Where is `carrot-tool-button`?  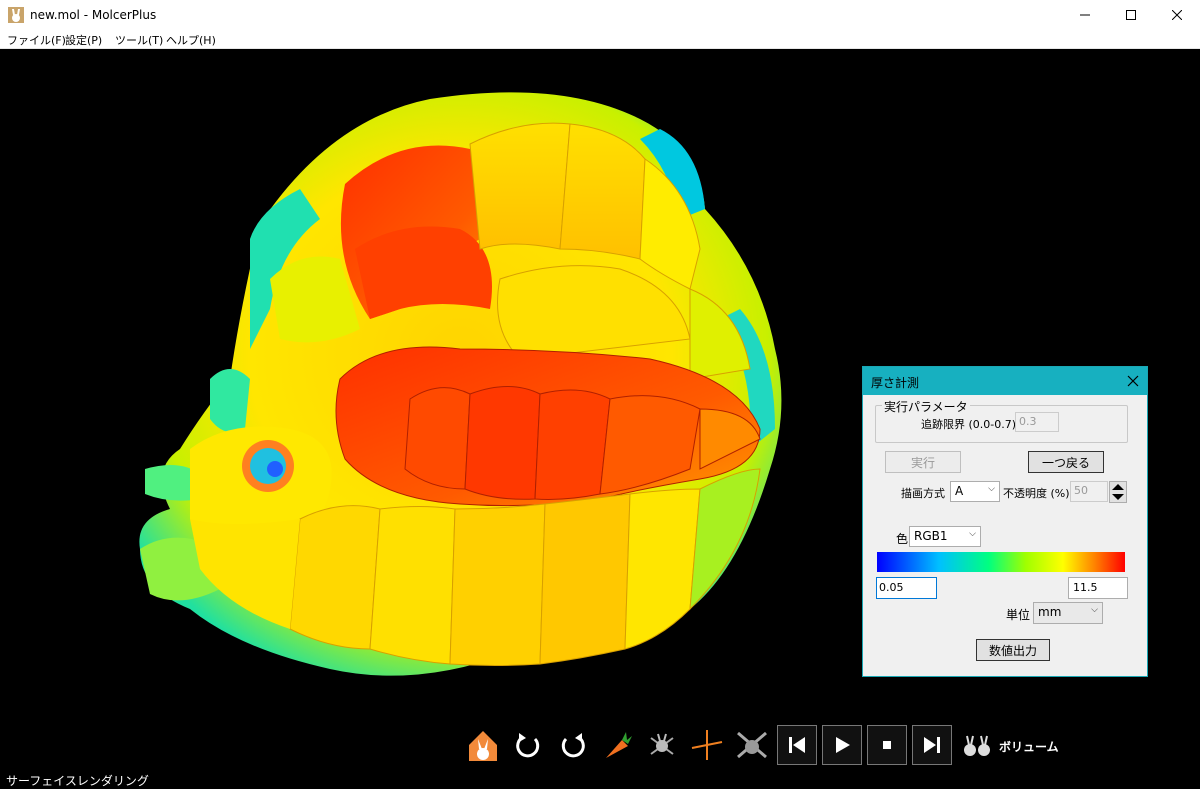 carrot-tool-button is located at coordinates (617, 745).